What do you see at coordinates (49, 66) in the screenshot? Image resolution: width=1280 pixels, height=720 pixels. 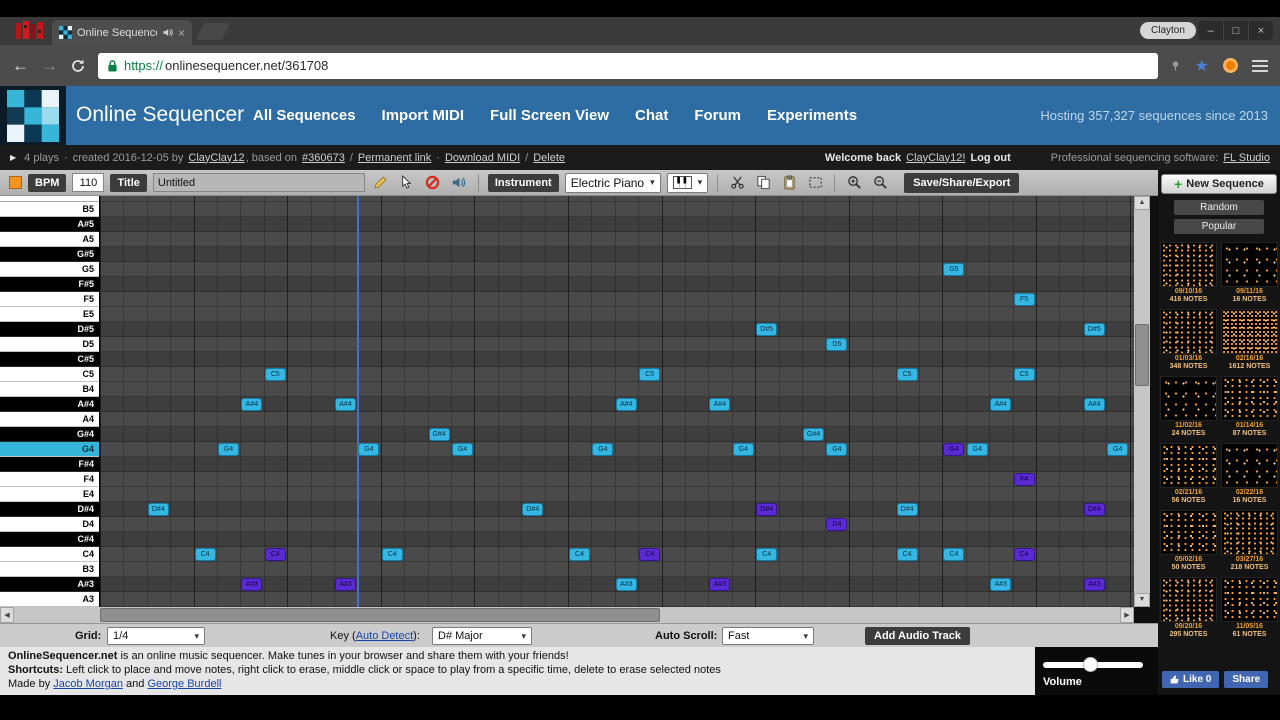 I see `forward-button: →` at bounding box center [49, 66].